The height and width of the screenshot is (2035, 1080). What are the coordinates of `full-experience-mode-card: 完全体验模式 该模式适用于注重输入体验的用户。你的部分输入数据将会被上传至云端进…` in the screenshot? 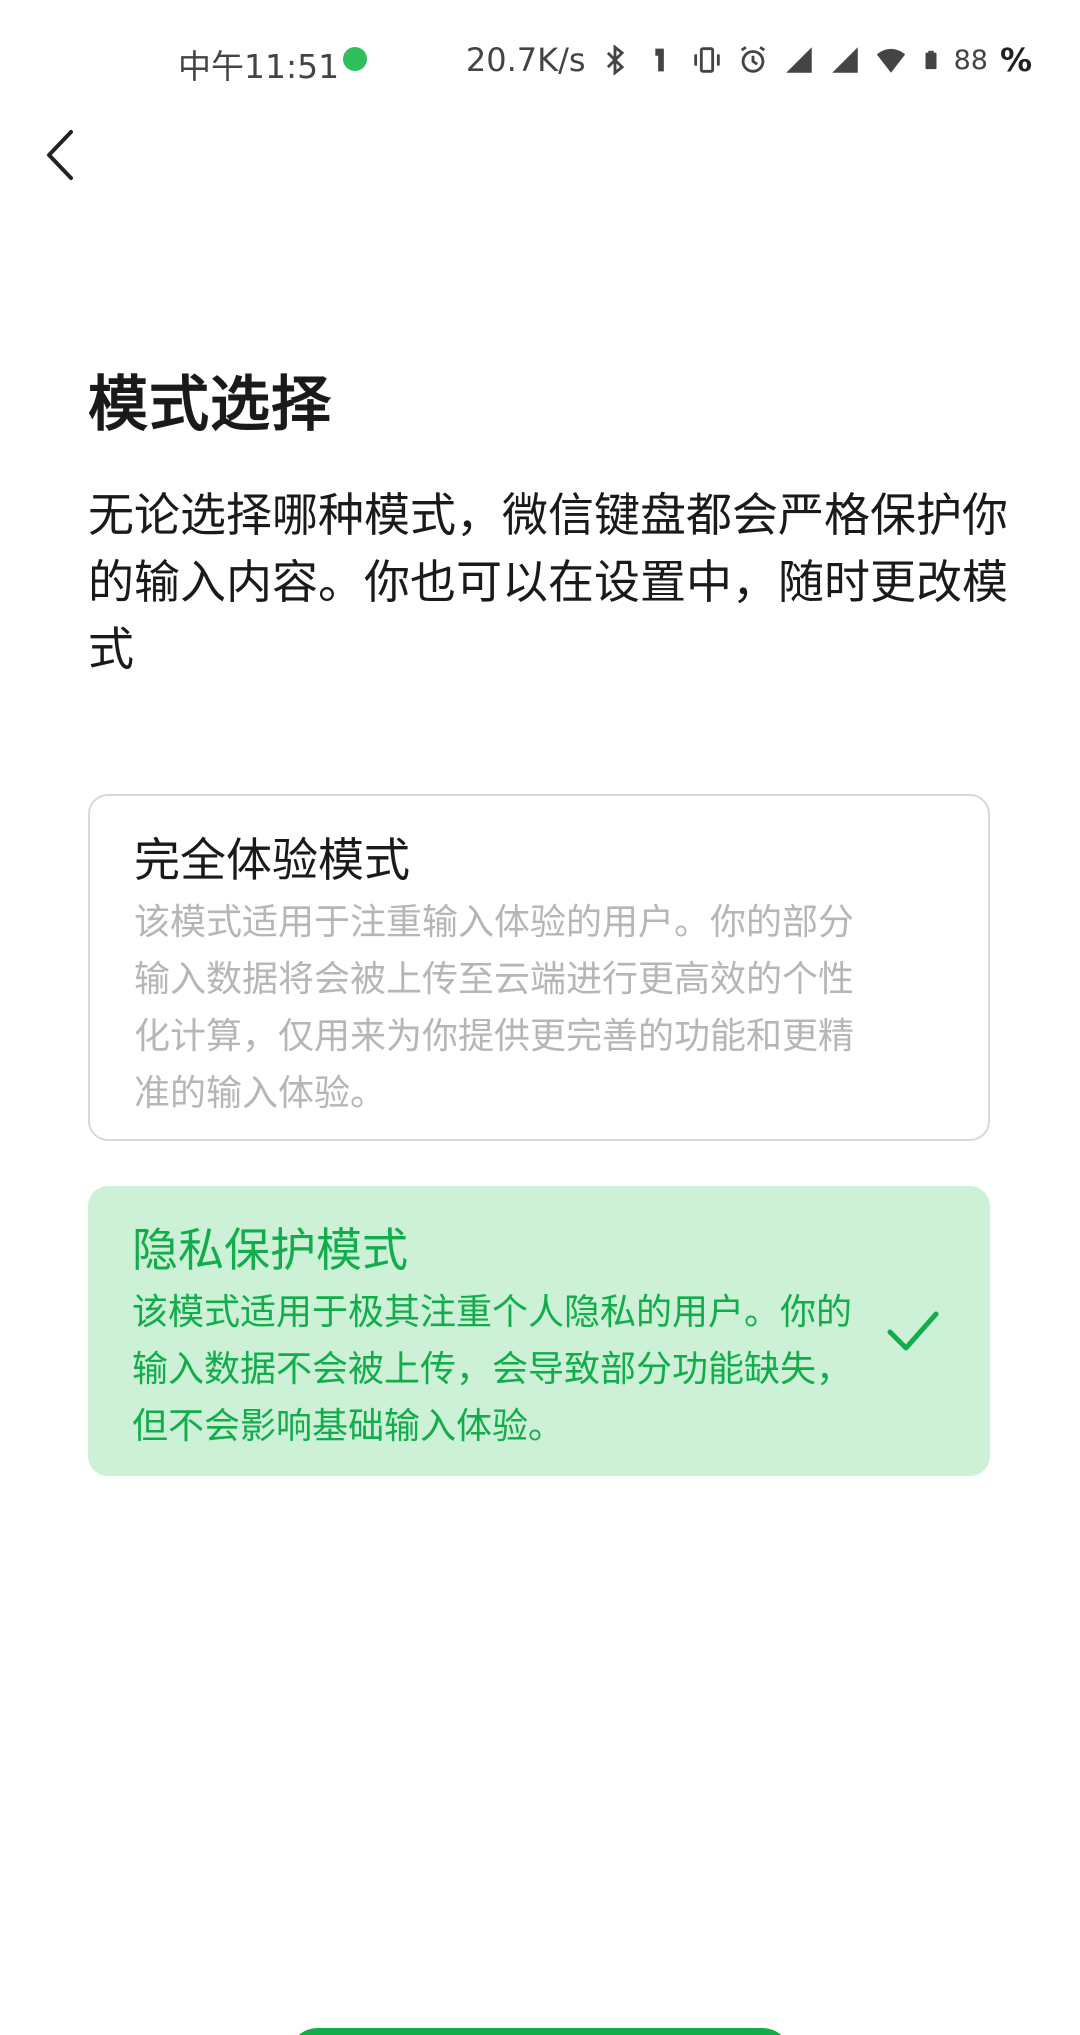 It's located at (539, 967).